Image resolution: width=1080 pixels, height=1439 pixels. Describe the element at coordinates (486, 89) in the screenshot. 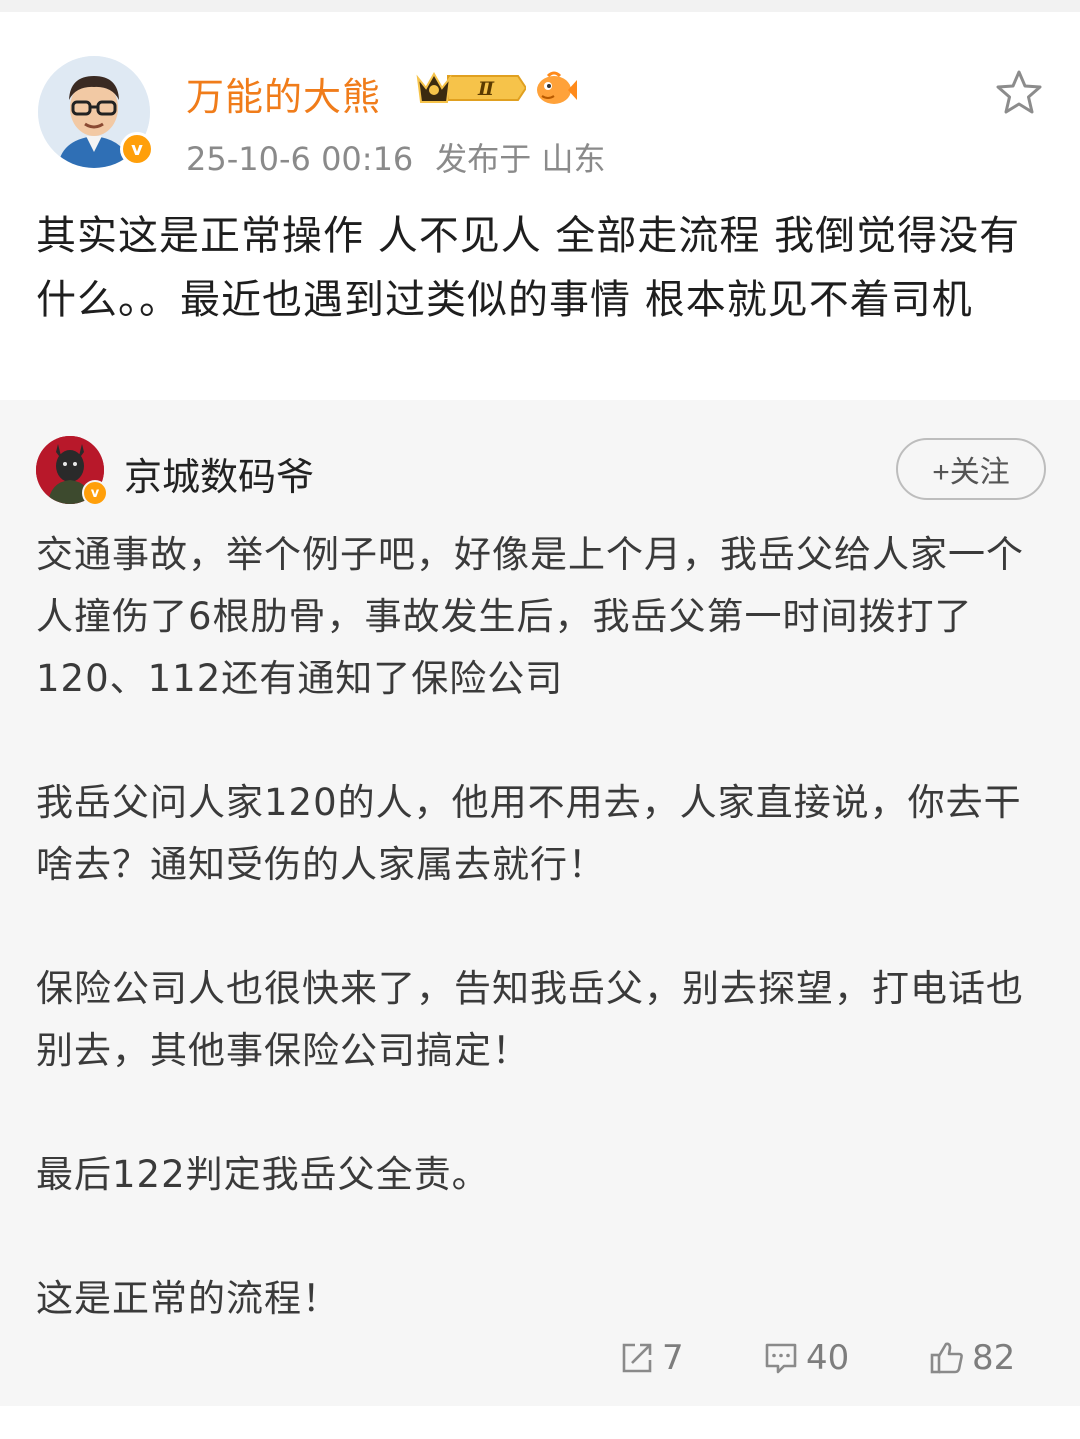

I see `level-badge-text: Ⅱ` at that location.